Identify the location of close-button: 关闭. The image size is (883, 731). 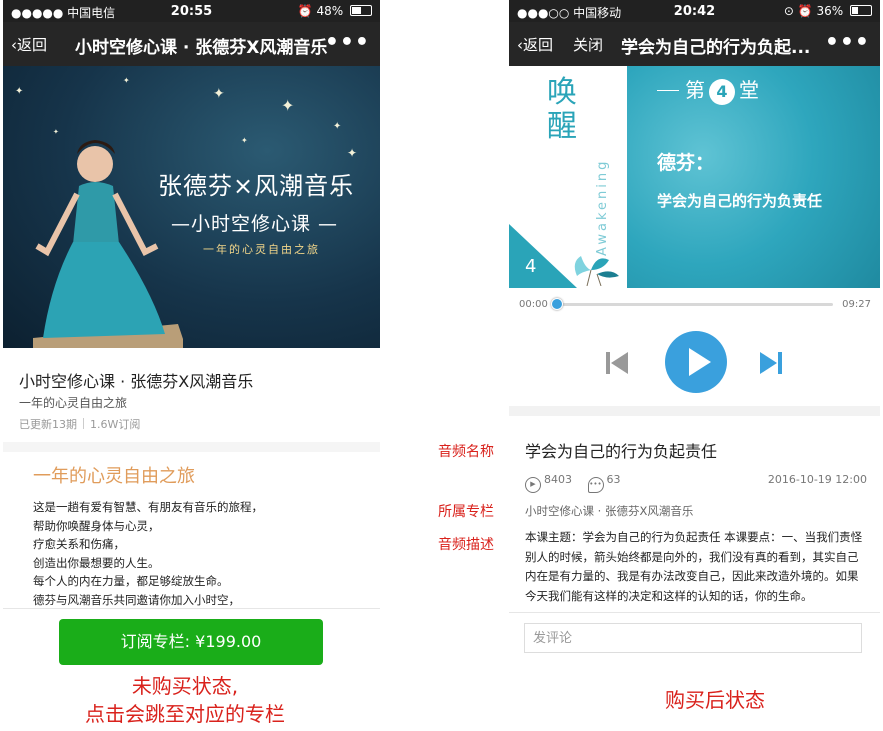
(588, 44).